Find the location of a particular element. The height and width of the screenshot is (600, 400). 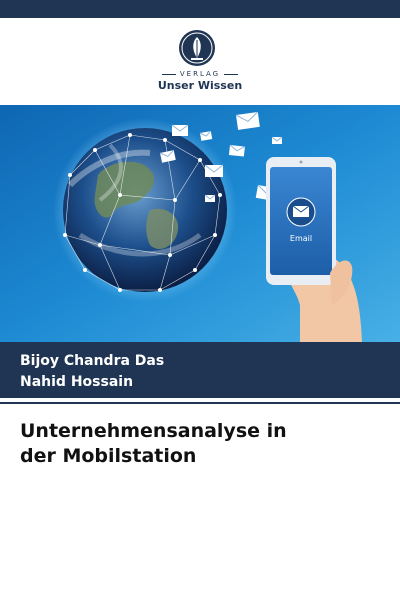

publisher-small-label: VERLAG is located at coordinates (200, 74).